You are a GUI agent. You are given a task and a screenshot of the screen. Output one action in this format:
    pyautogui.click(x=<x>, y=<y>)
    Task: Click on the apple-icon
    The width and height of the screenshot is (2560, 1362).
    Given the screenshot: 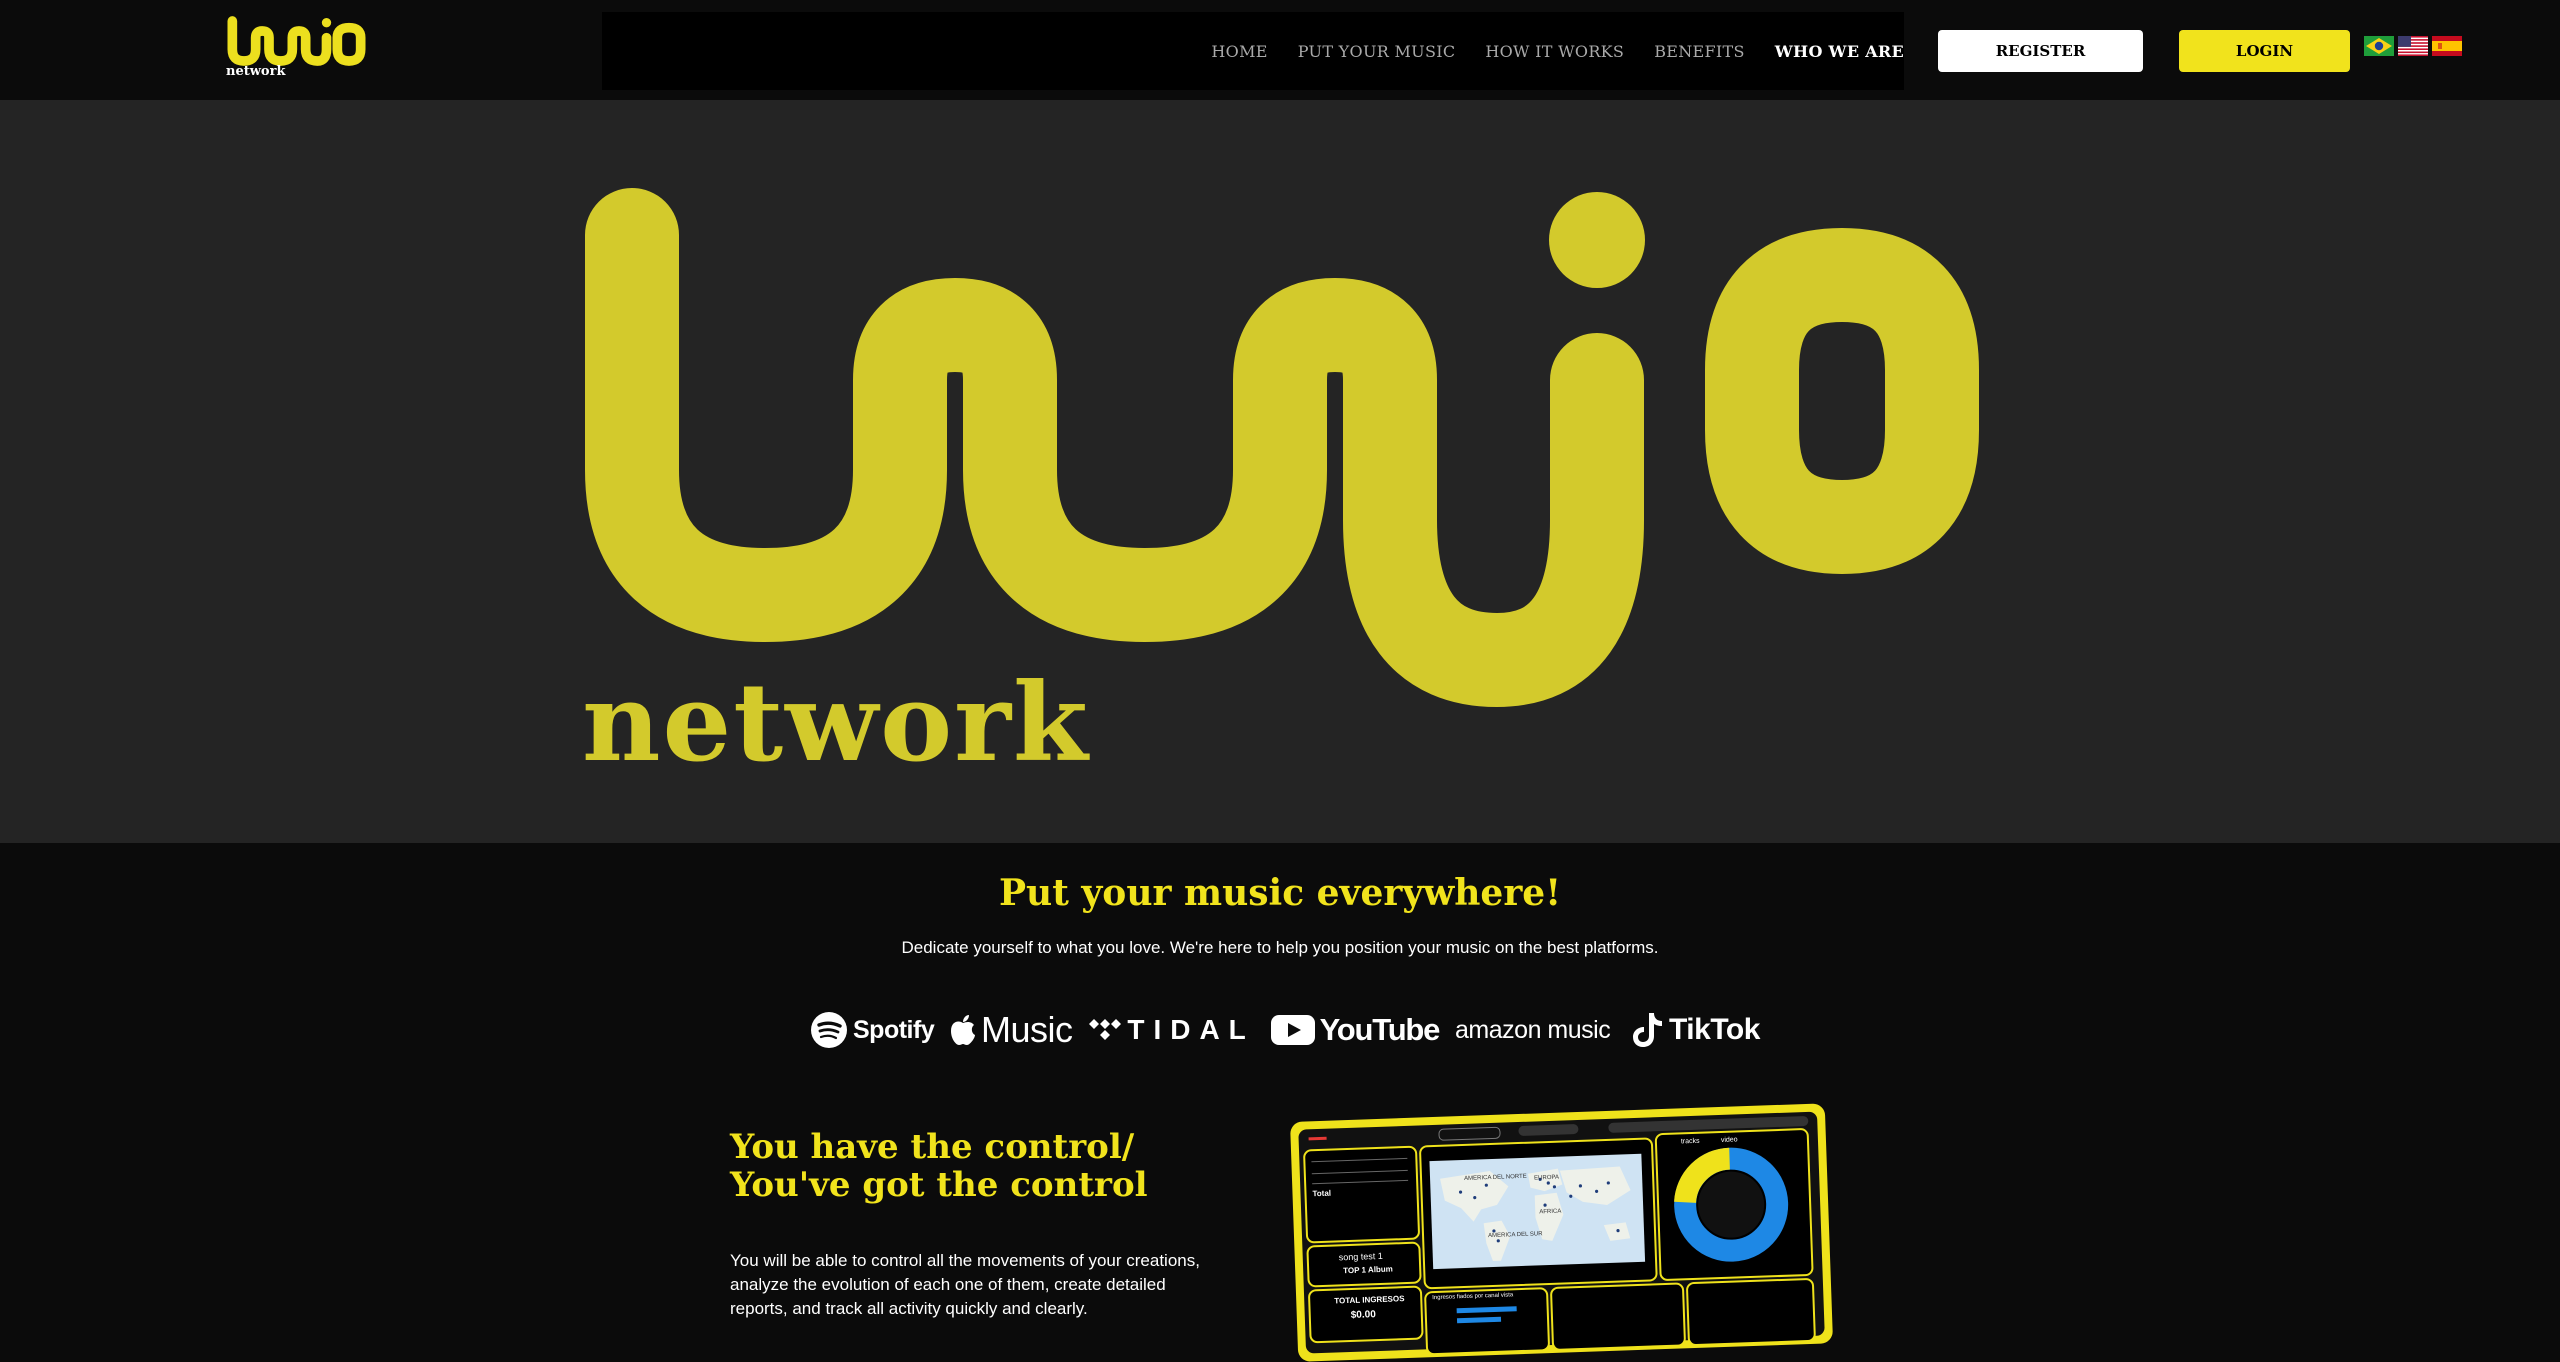 What is the action you would take?
    pyautogui.click(x=963, y=1030)
    